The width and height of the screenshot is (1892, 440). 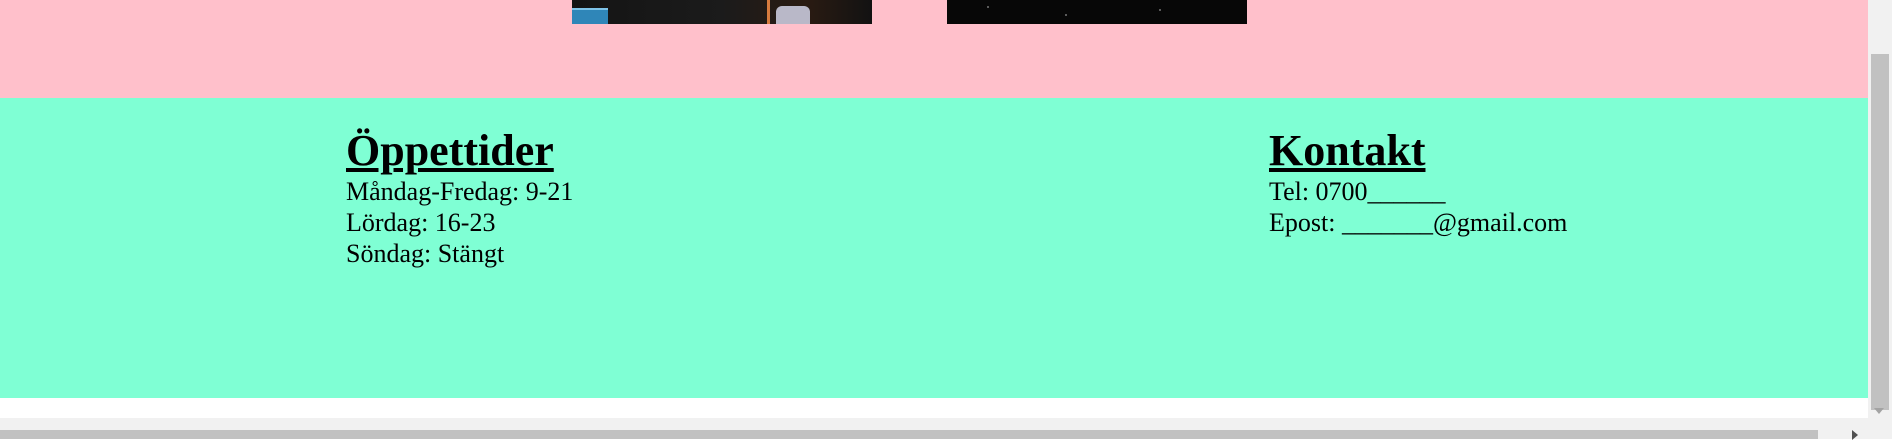 What do you see at coordinates (909, 434) in the screenshot?
I see `horizontal-scrollbar-thumb` at bounding box center [909, 434].